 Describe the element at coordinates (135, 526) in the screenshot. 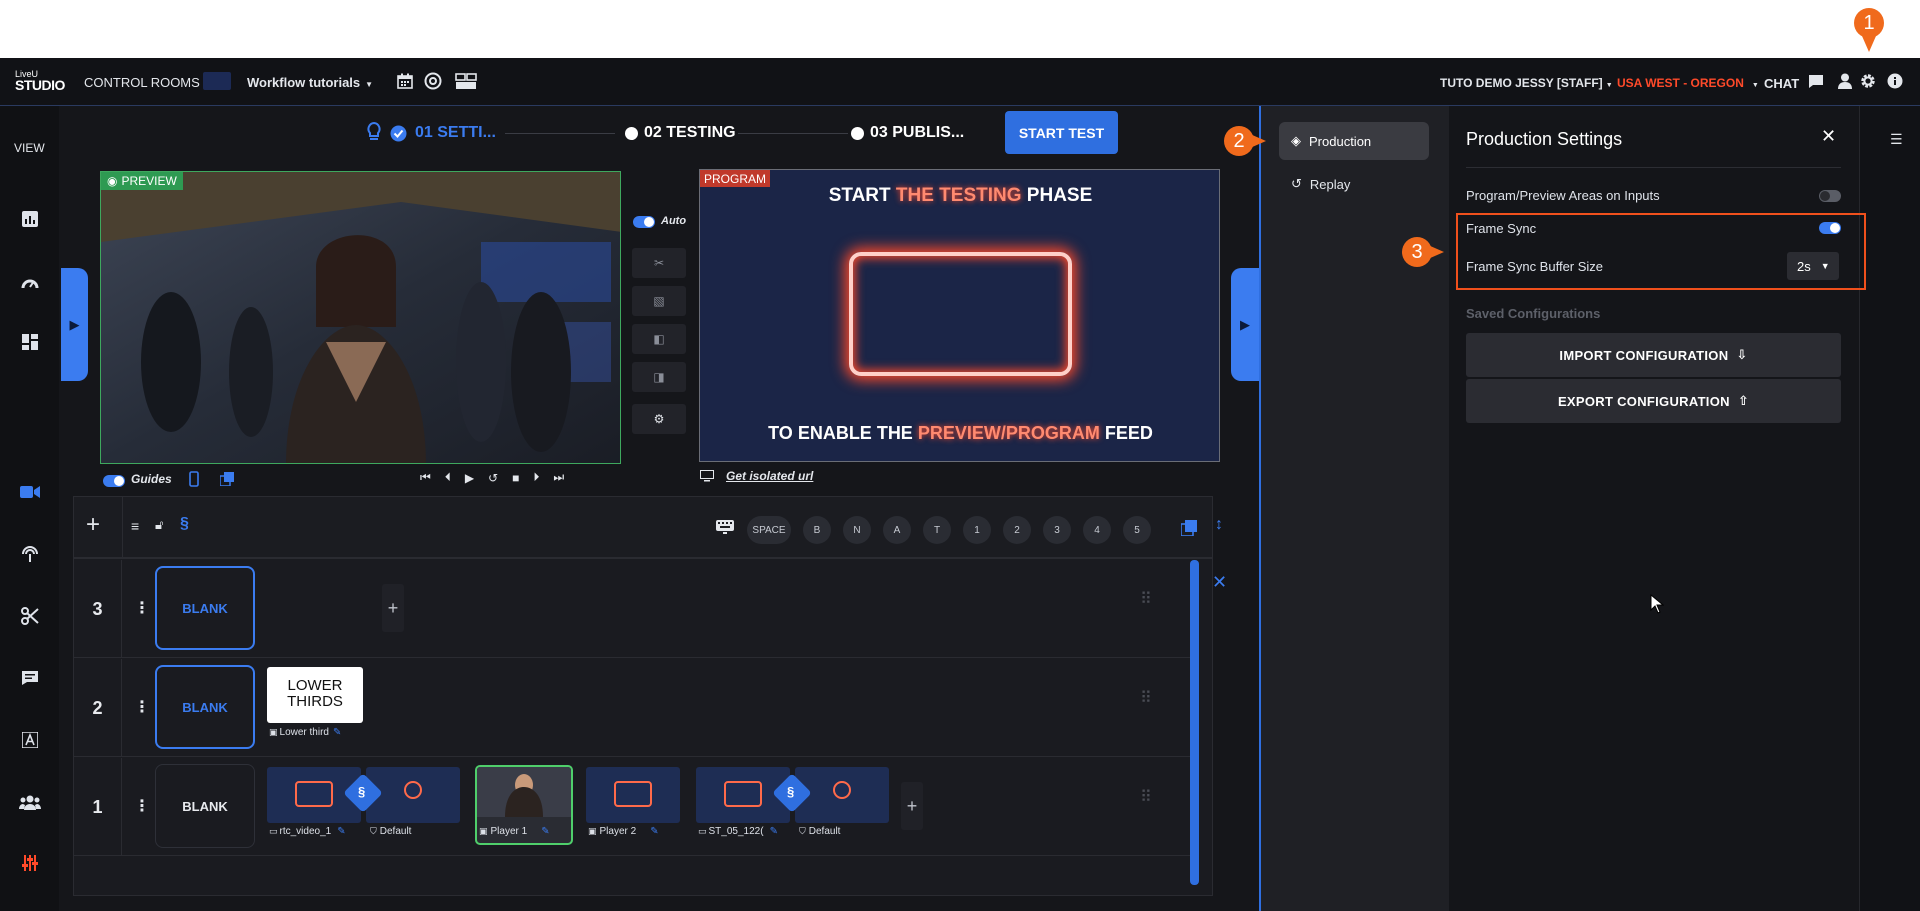

I see `align-left-icon: ≡` at that location.